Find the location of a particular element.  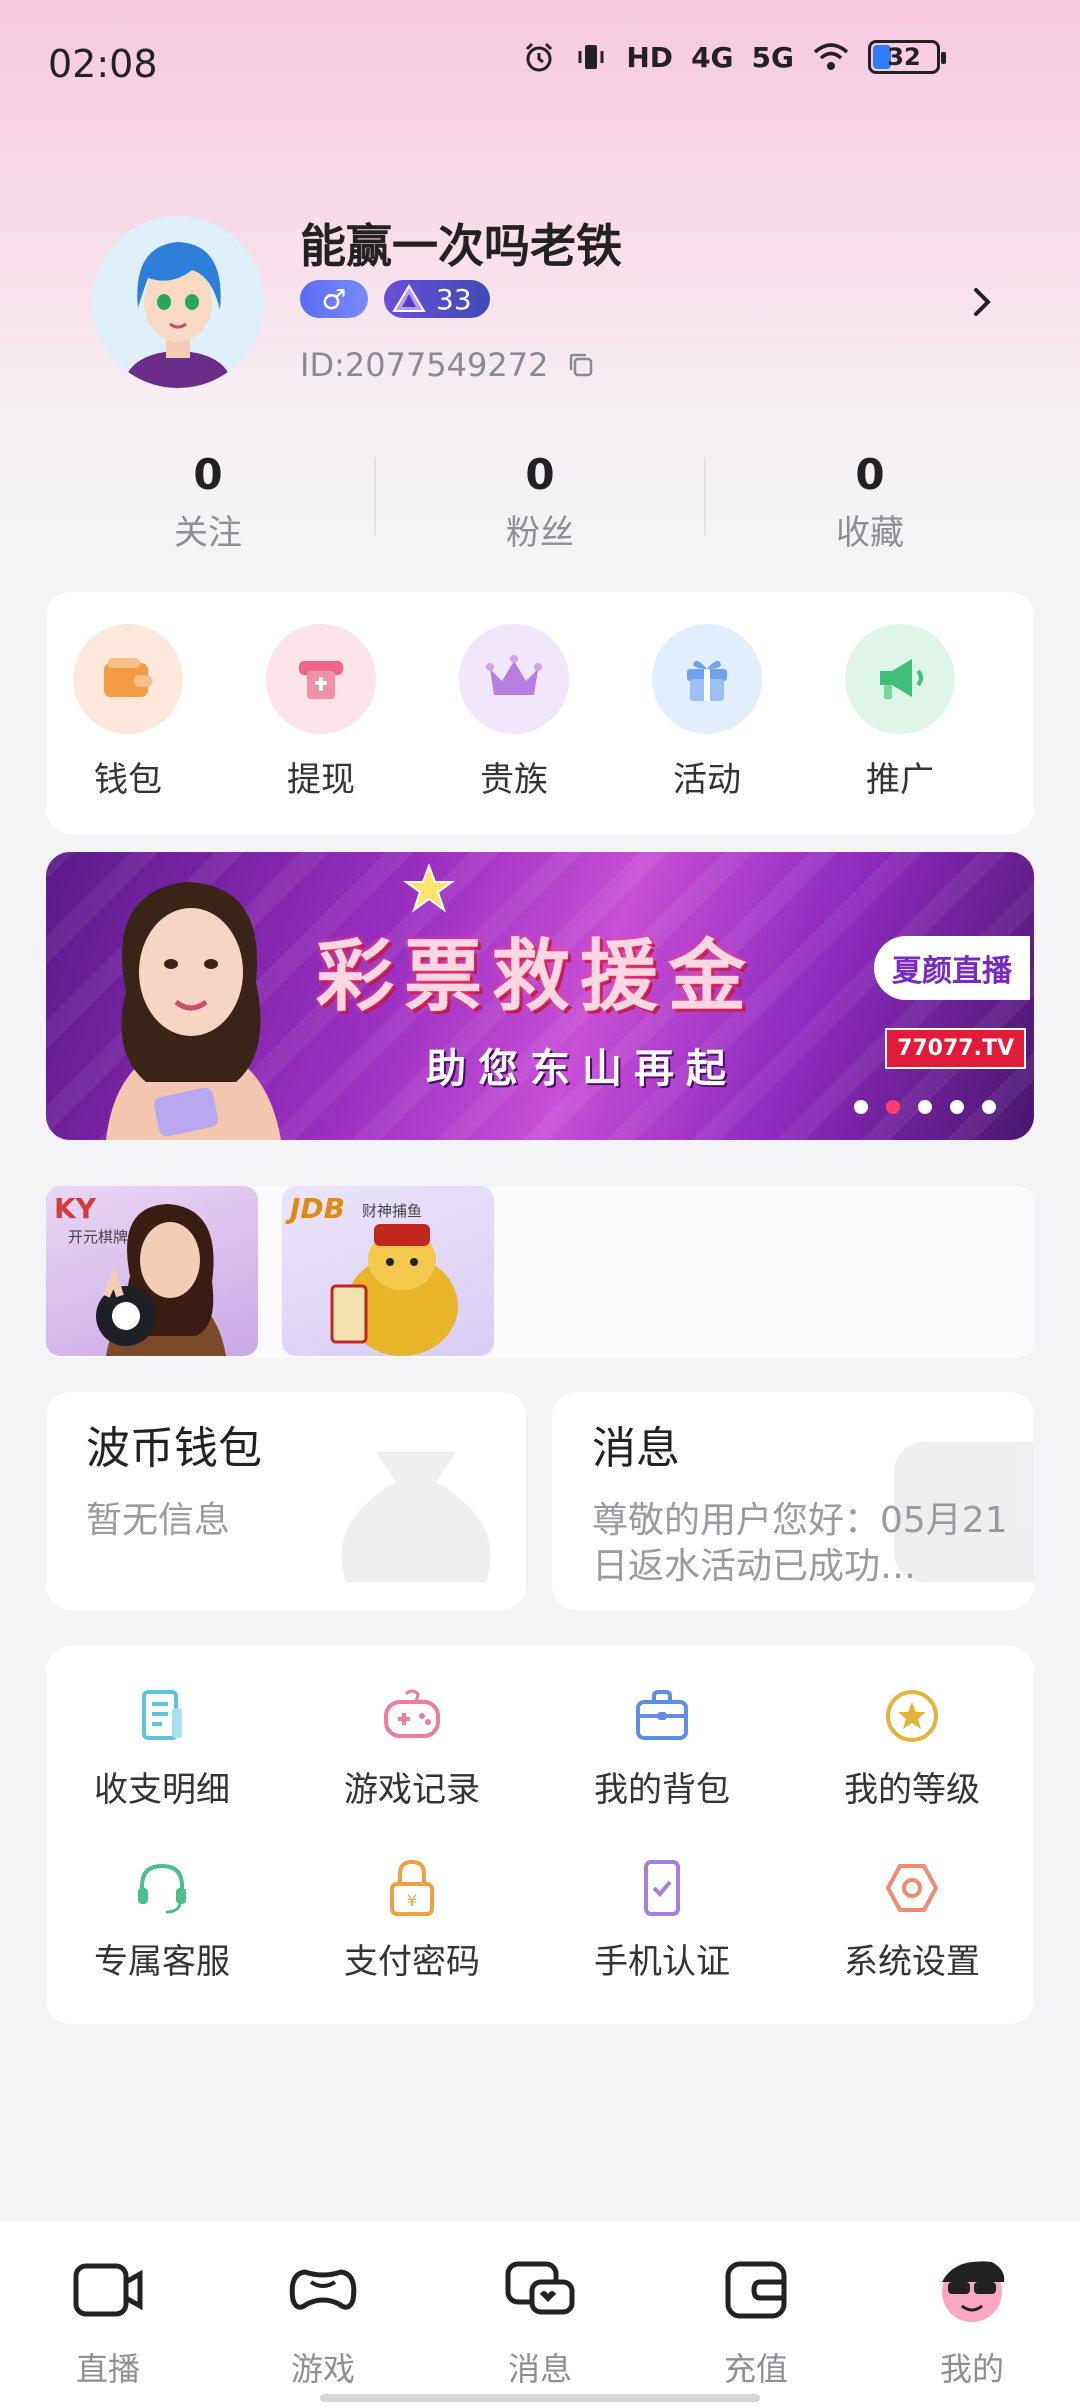

banner-tag: 夏颜直播 is located at coordinates (952, 968).